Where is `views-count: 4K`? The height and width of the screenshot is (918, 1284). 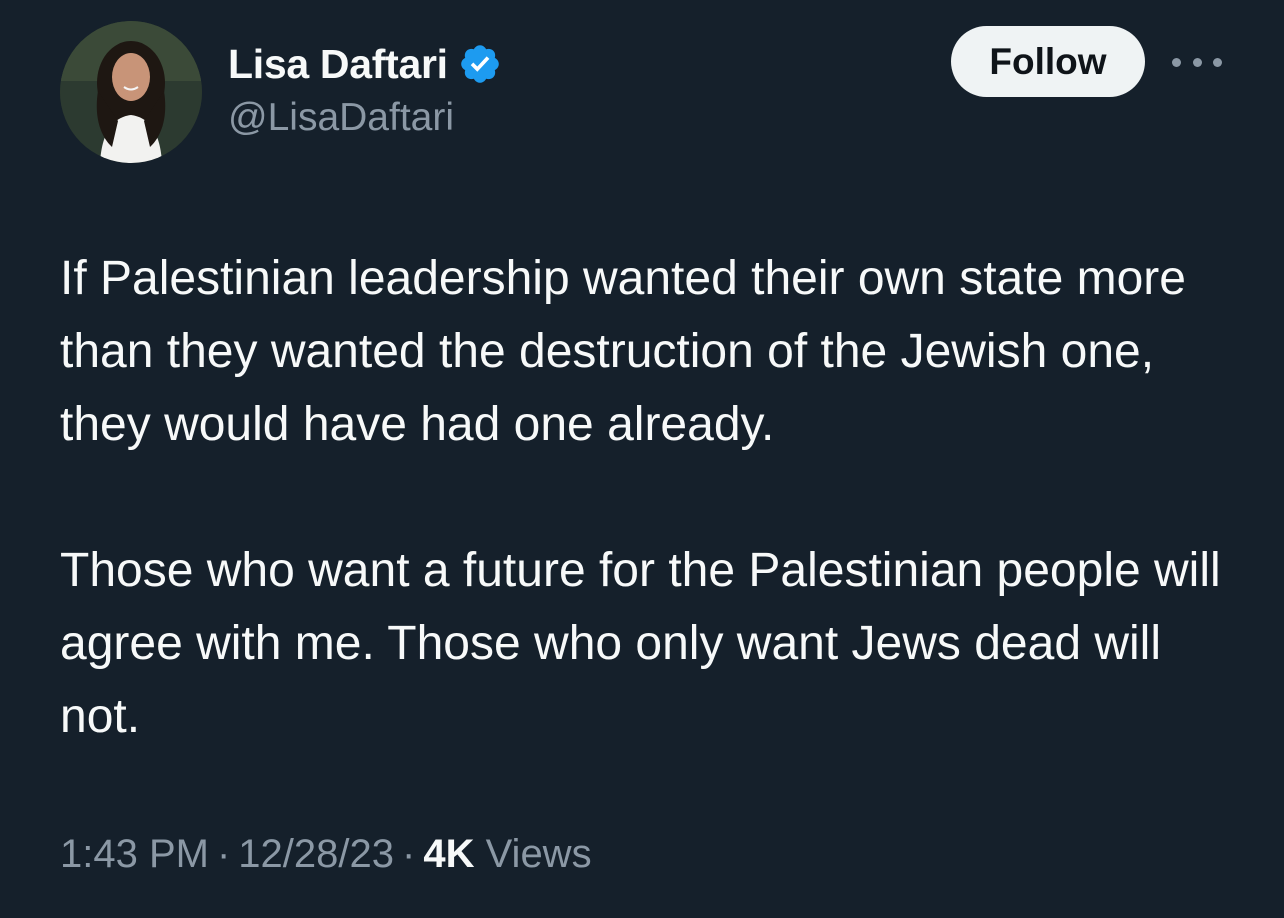
views-count: 4K is located at coordinates (448, 854).